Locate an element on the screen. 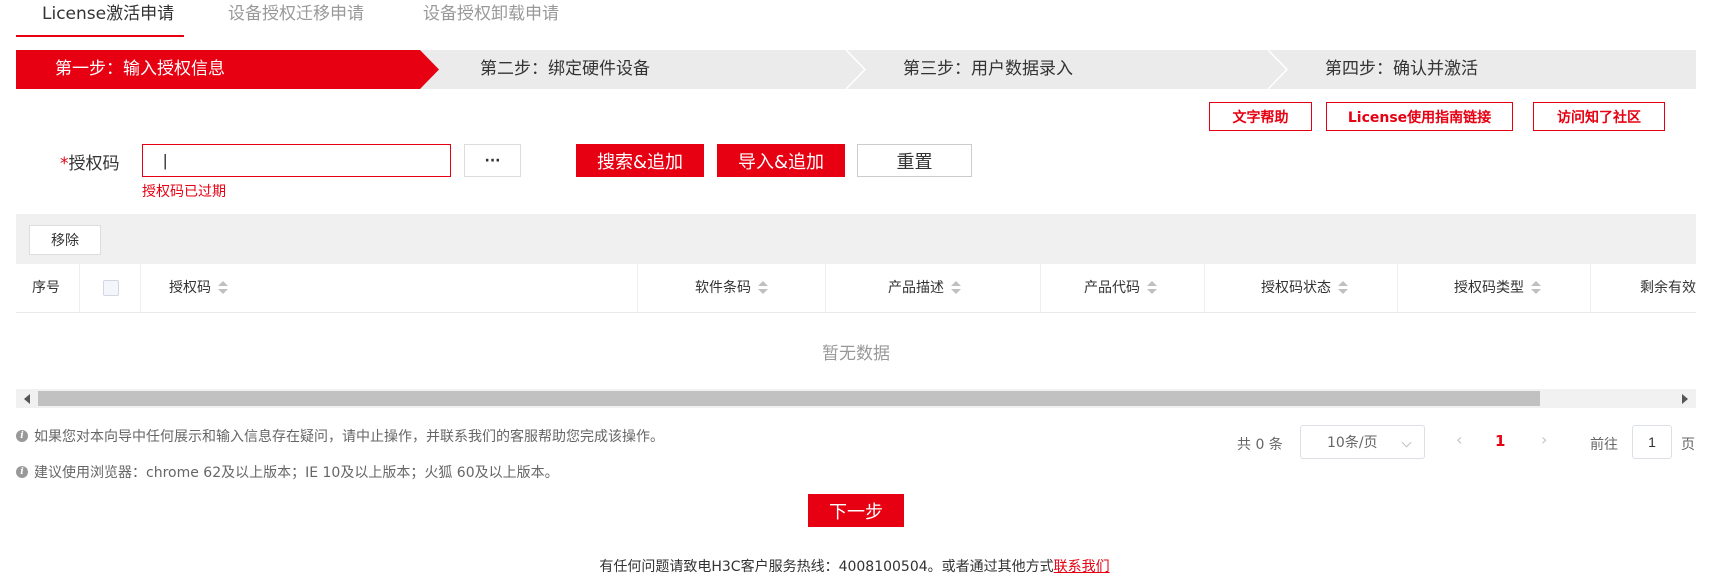  next-step-button: 下一步 is located at coordinates (856, 510).